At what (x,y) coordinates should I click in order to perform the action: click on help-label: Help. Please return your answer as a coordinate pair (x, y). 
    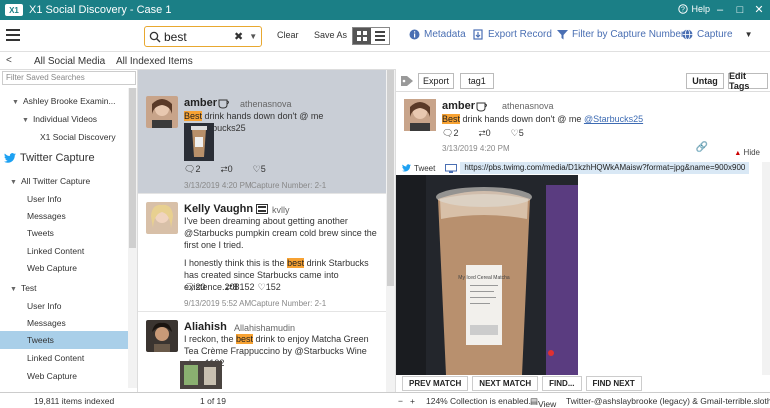
    Looking at the image, I should click on (700, 9).